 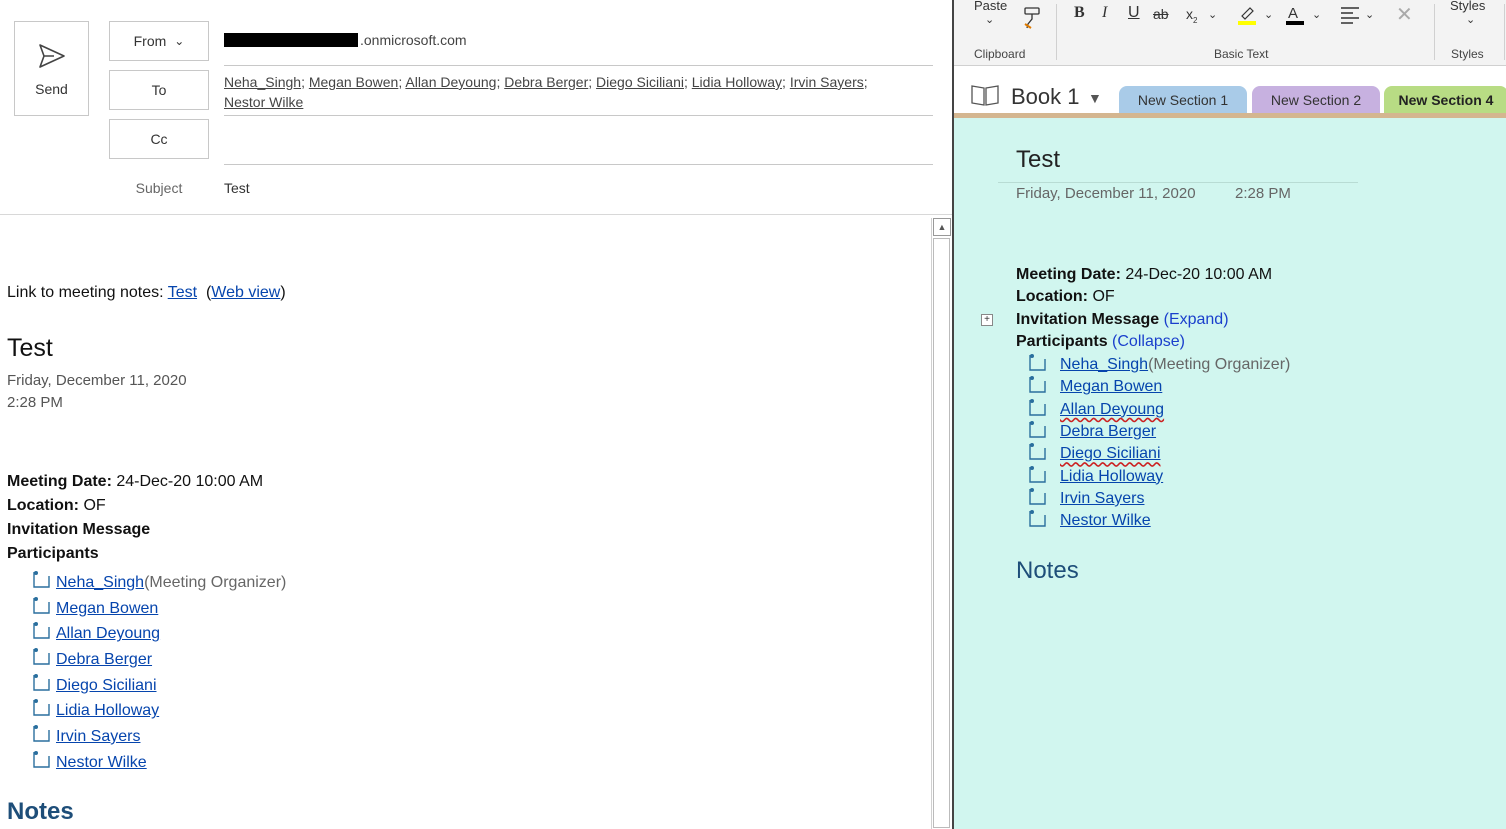 What do you see at coordinates (79, 529) in the screenshot?
I see `invitation-message-heading: Invitation Message` at bounding box center [79, 529].